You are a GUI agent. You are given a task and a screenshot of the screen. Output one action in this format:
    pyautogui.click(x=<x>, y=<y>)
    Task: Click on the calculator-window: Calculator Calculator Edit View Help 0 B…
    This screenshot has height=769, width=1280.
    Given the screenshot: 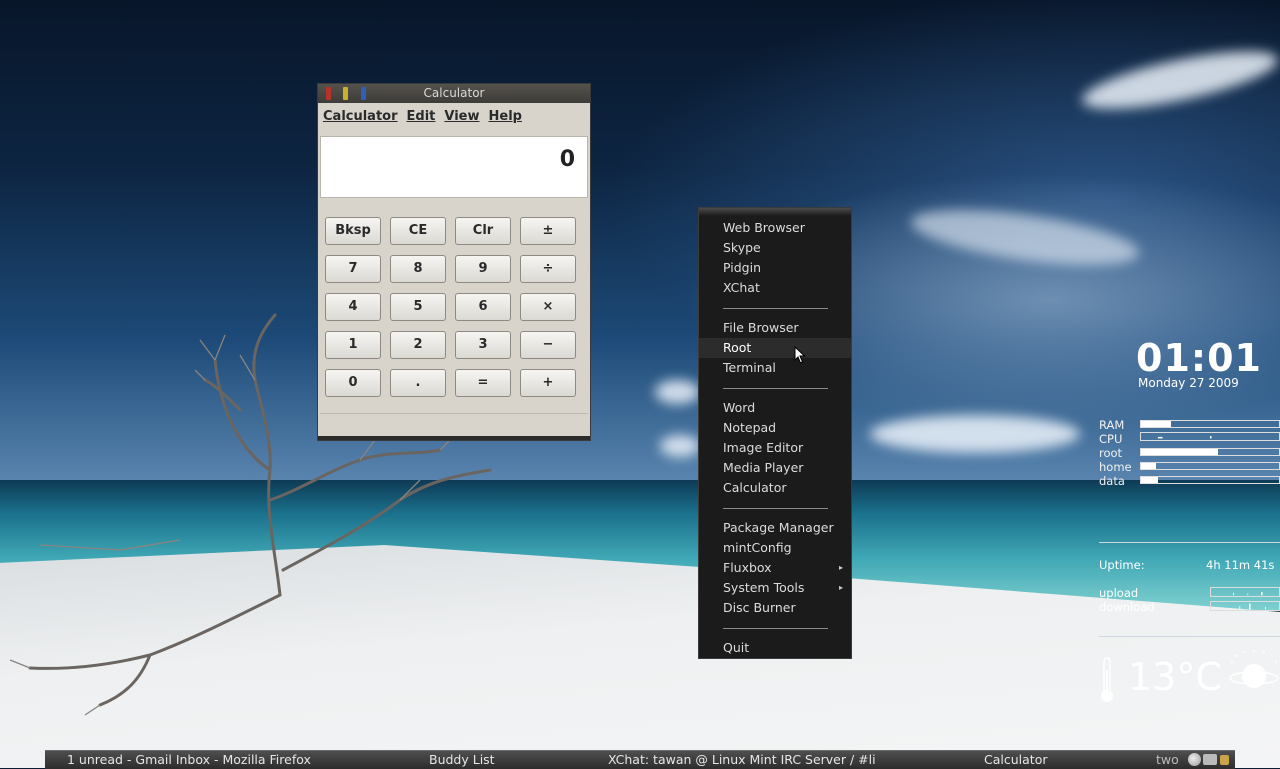 What is the action you would take?
    pyautogui.click(x=454, y=262)
    